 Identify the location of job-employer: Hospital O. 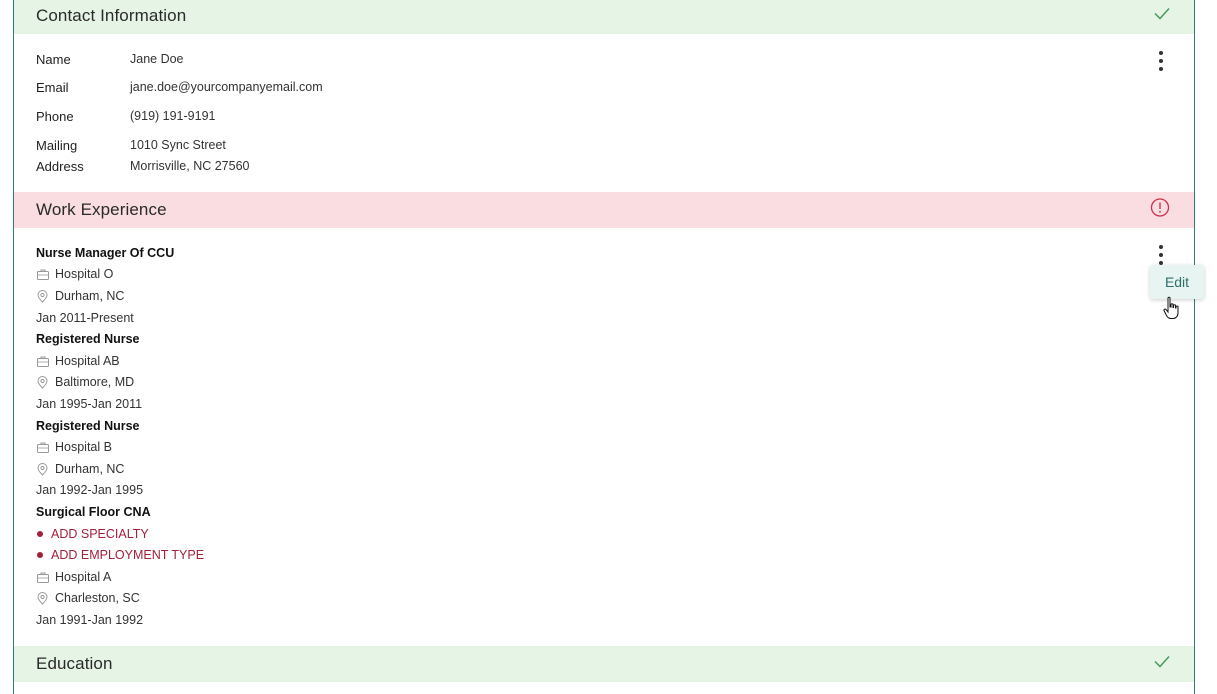
(74, 274).